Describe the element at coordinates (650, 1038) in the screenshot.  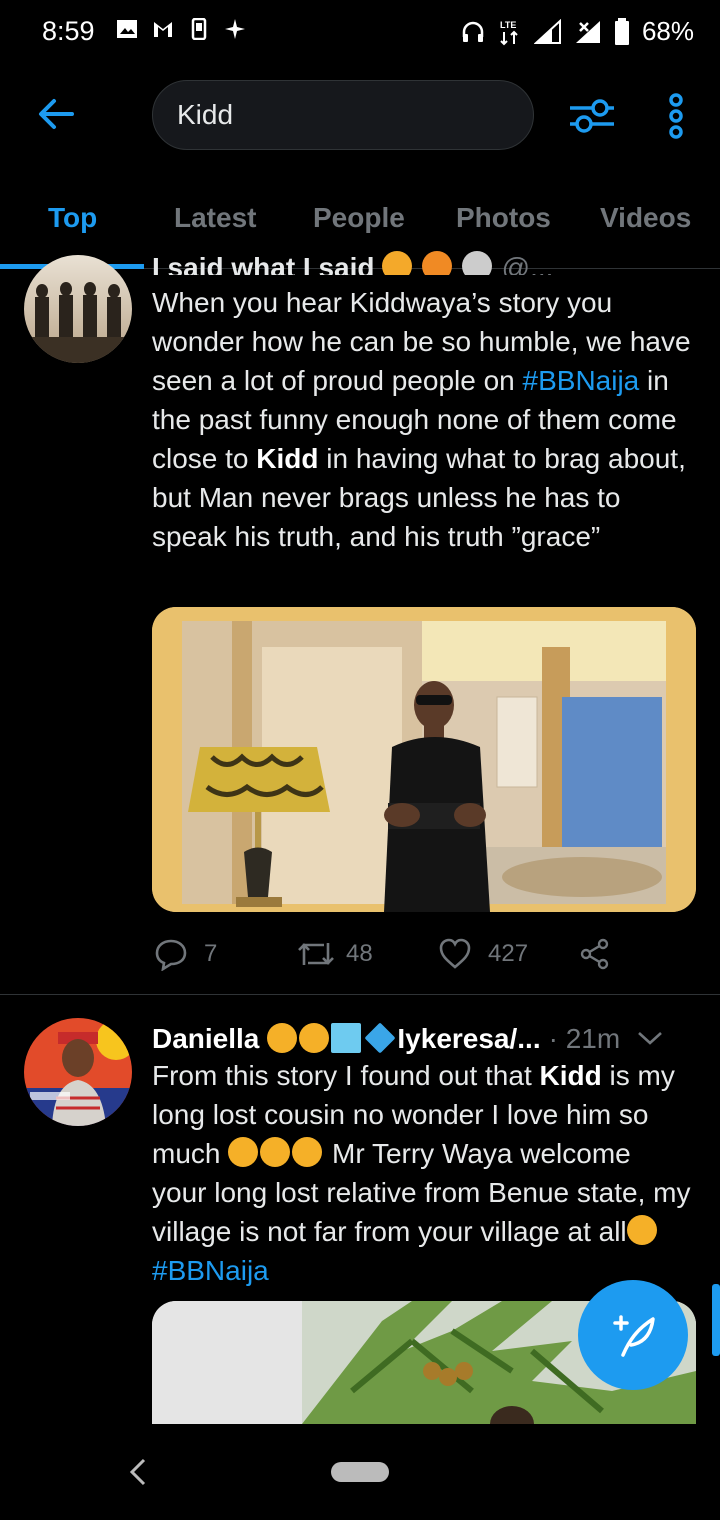
I see `chevron-down-icon` at that location.